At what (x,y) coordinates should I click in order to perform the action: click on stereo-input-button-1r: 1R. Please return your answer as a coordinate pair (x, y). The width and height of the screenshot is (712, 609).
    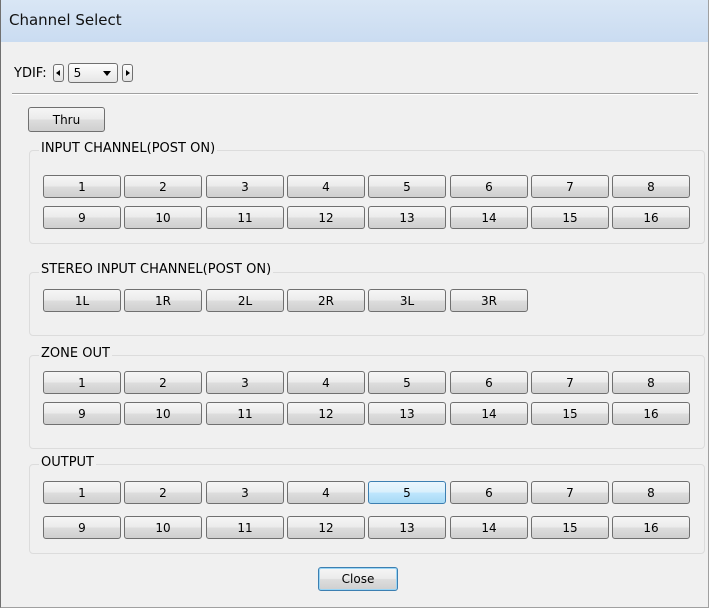
    Looking at the image, I should click on (163, 300).